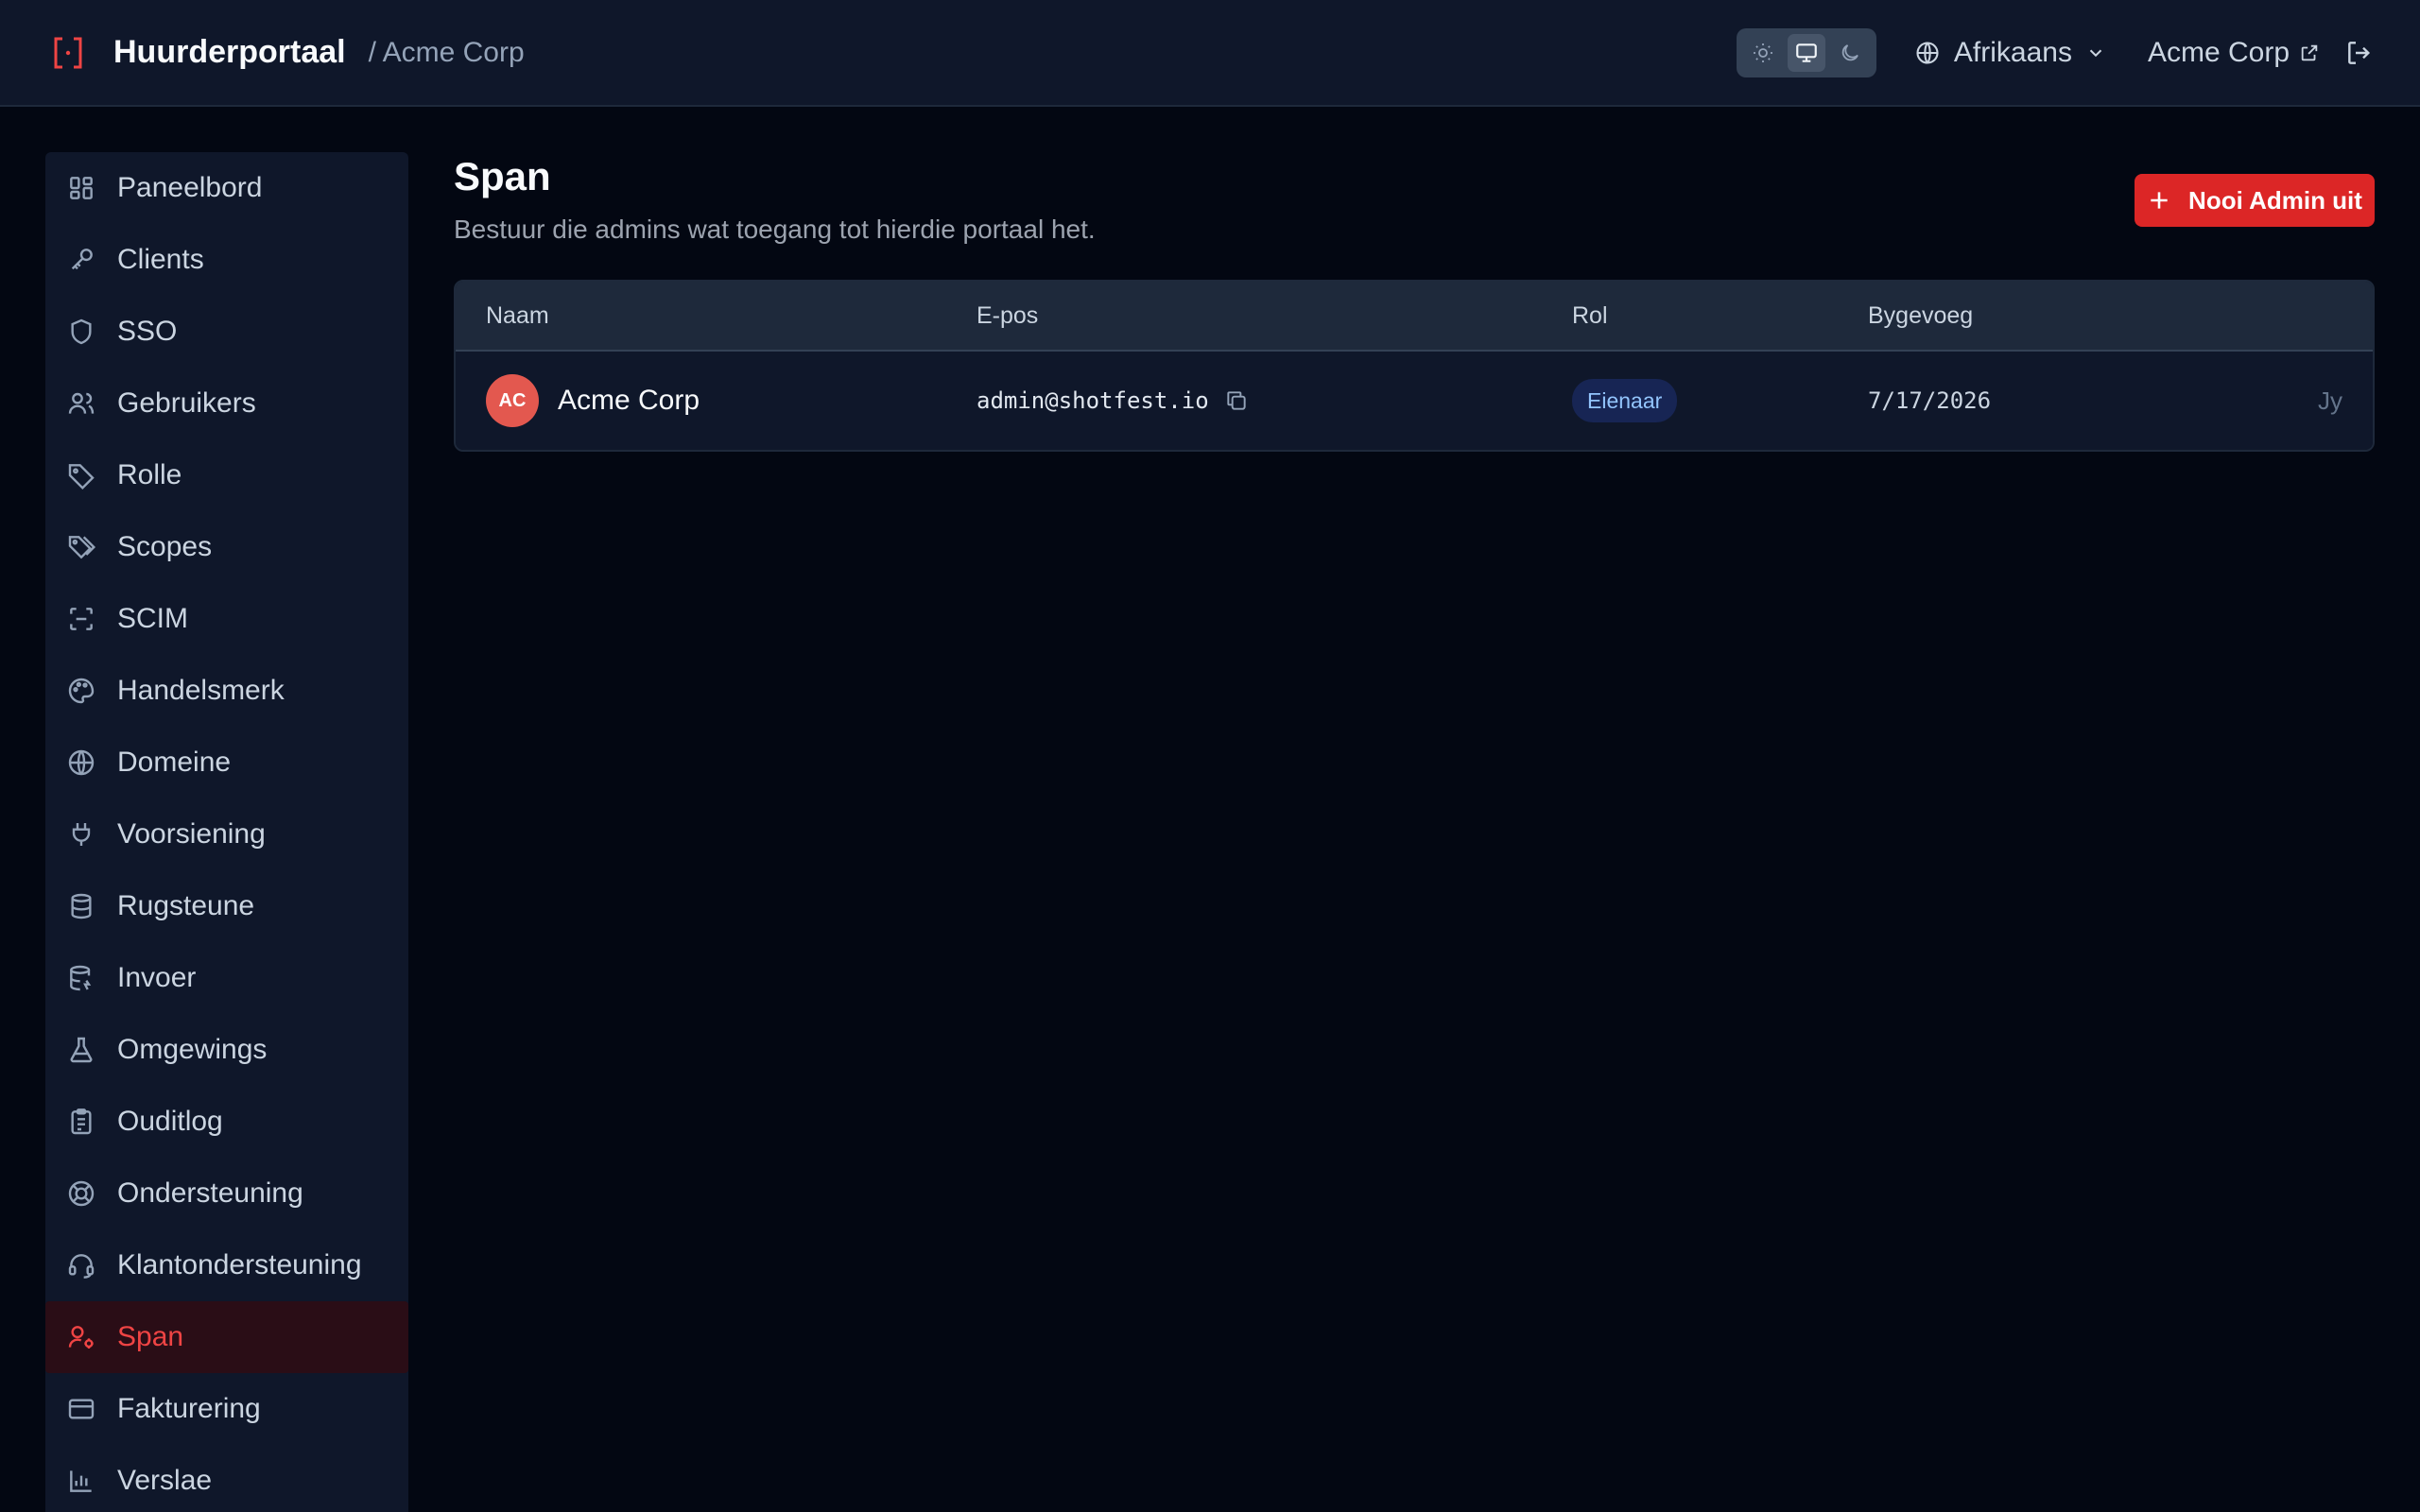  Describe the element at coordinates (2330, 400) in the screenshot. I see `current-user-label: Jy` at that location.